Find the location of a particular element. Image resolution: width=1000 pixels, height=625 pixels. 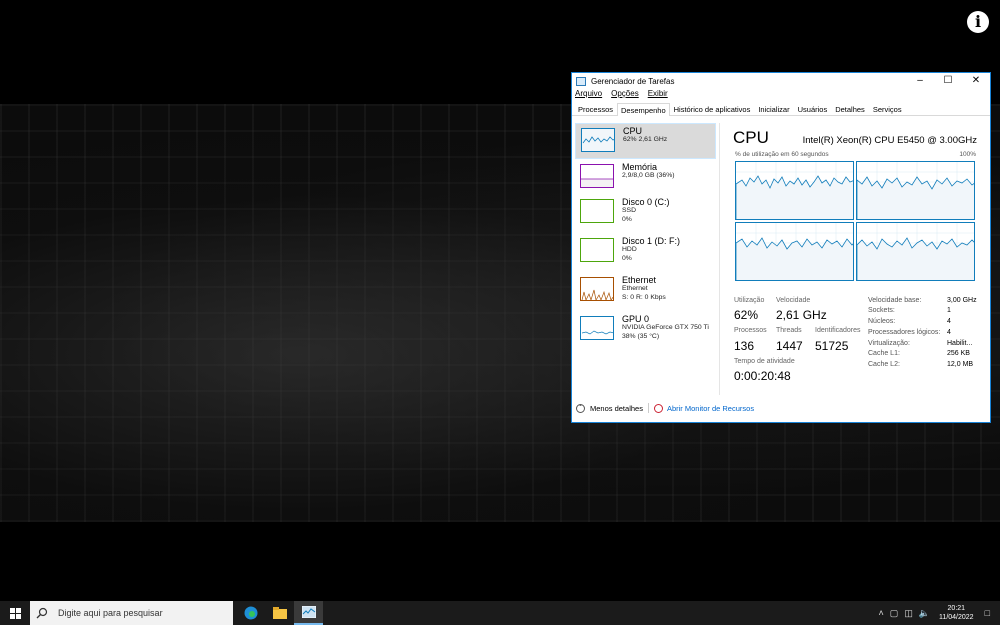

explorer-taskbar-button is located at coordinates (279, 613).